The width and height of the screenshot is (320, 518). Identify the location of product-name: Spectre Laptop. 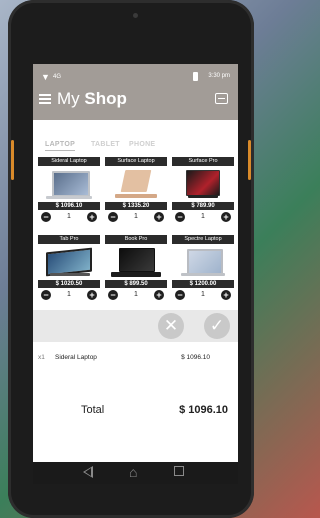
(203, 239).